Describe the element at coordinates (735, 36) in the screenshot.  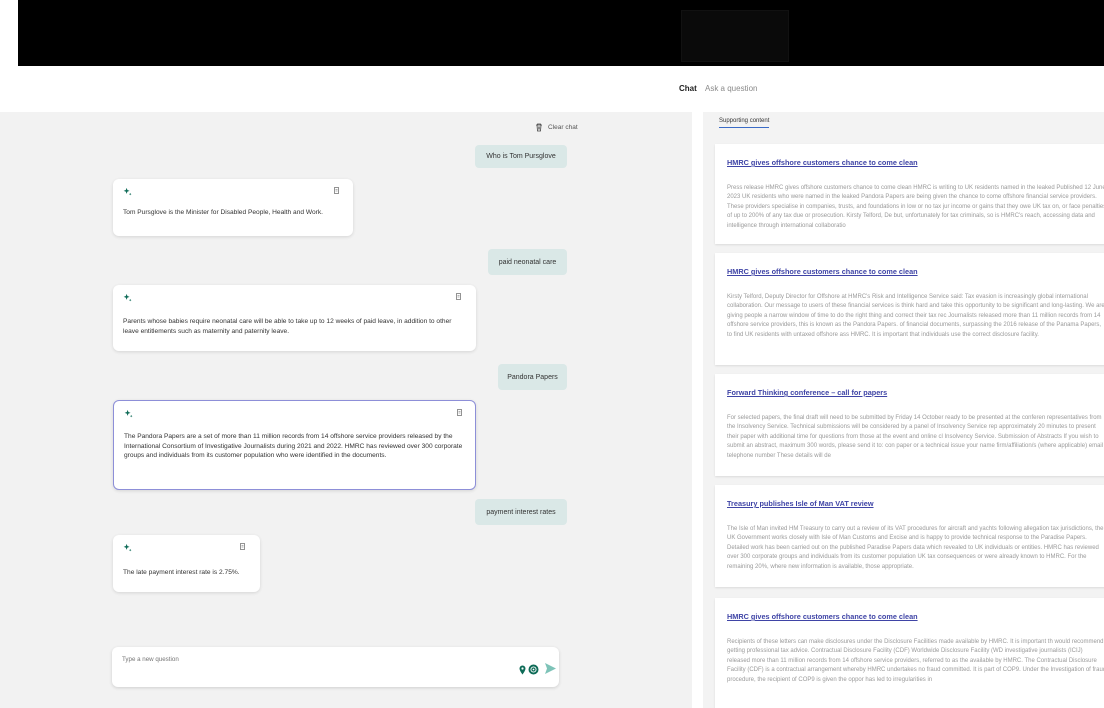
I see `logo-placeholder` at that location.